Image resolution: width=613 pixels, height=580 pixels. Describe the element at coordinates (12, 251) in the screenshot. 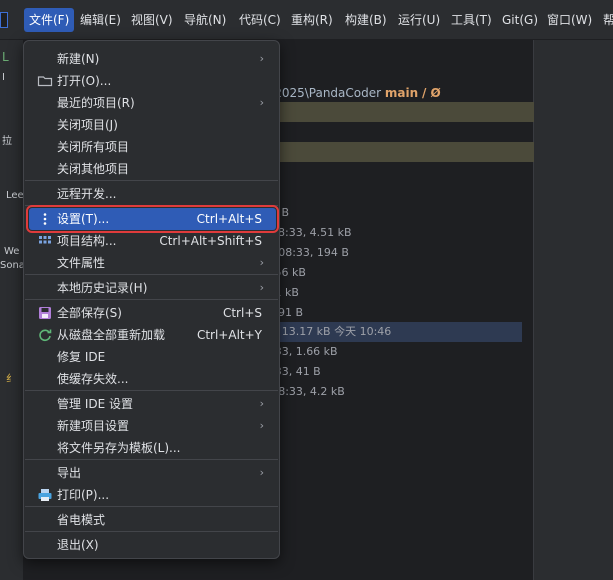

I see `tool-label-fragment: We` at that location.